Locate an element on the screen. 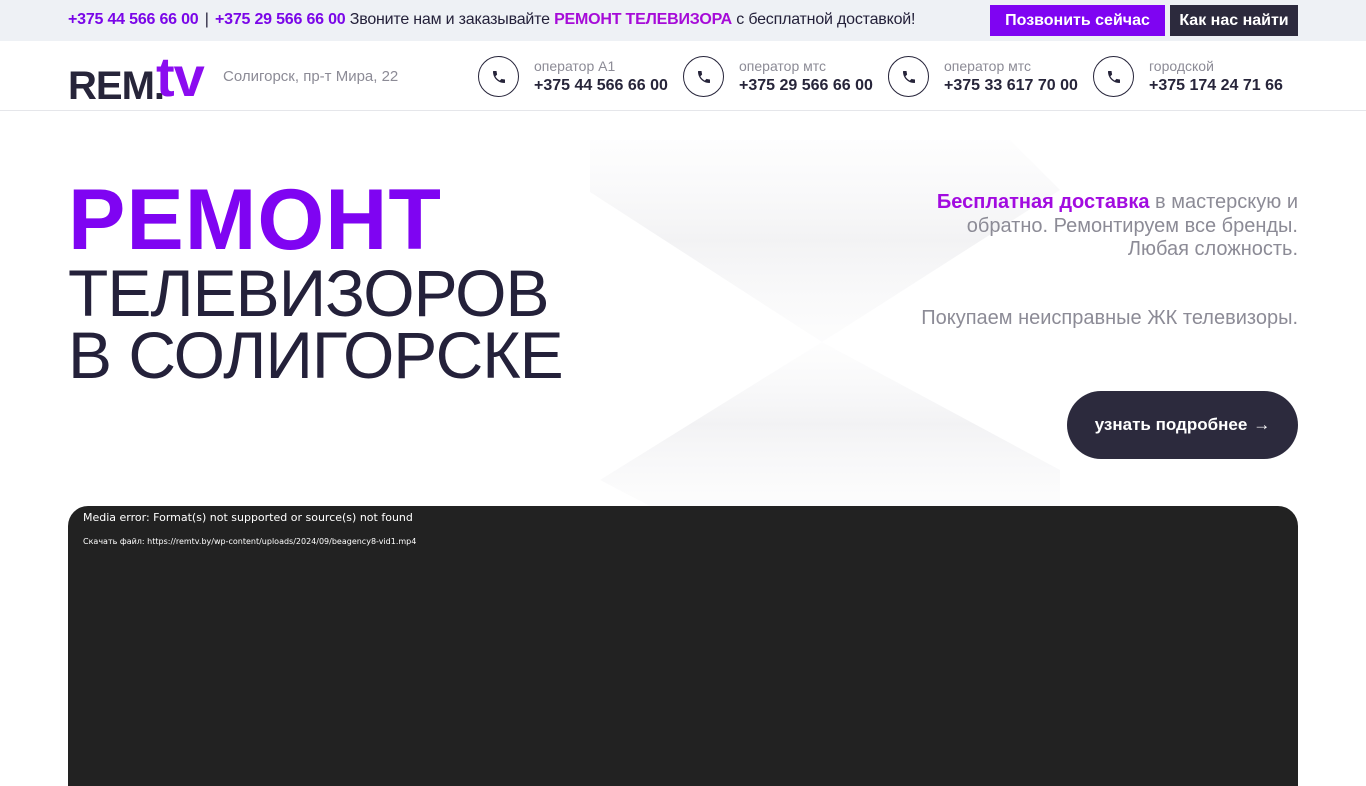  contact-number: +375 33 617 70 00 is located at coordinates (1011, 86).